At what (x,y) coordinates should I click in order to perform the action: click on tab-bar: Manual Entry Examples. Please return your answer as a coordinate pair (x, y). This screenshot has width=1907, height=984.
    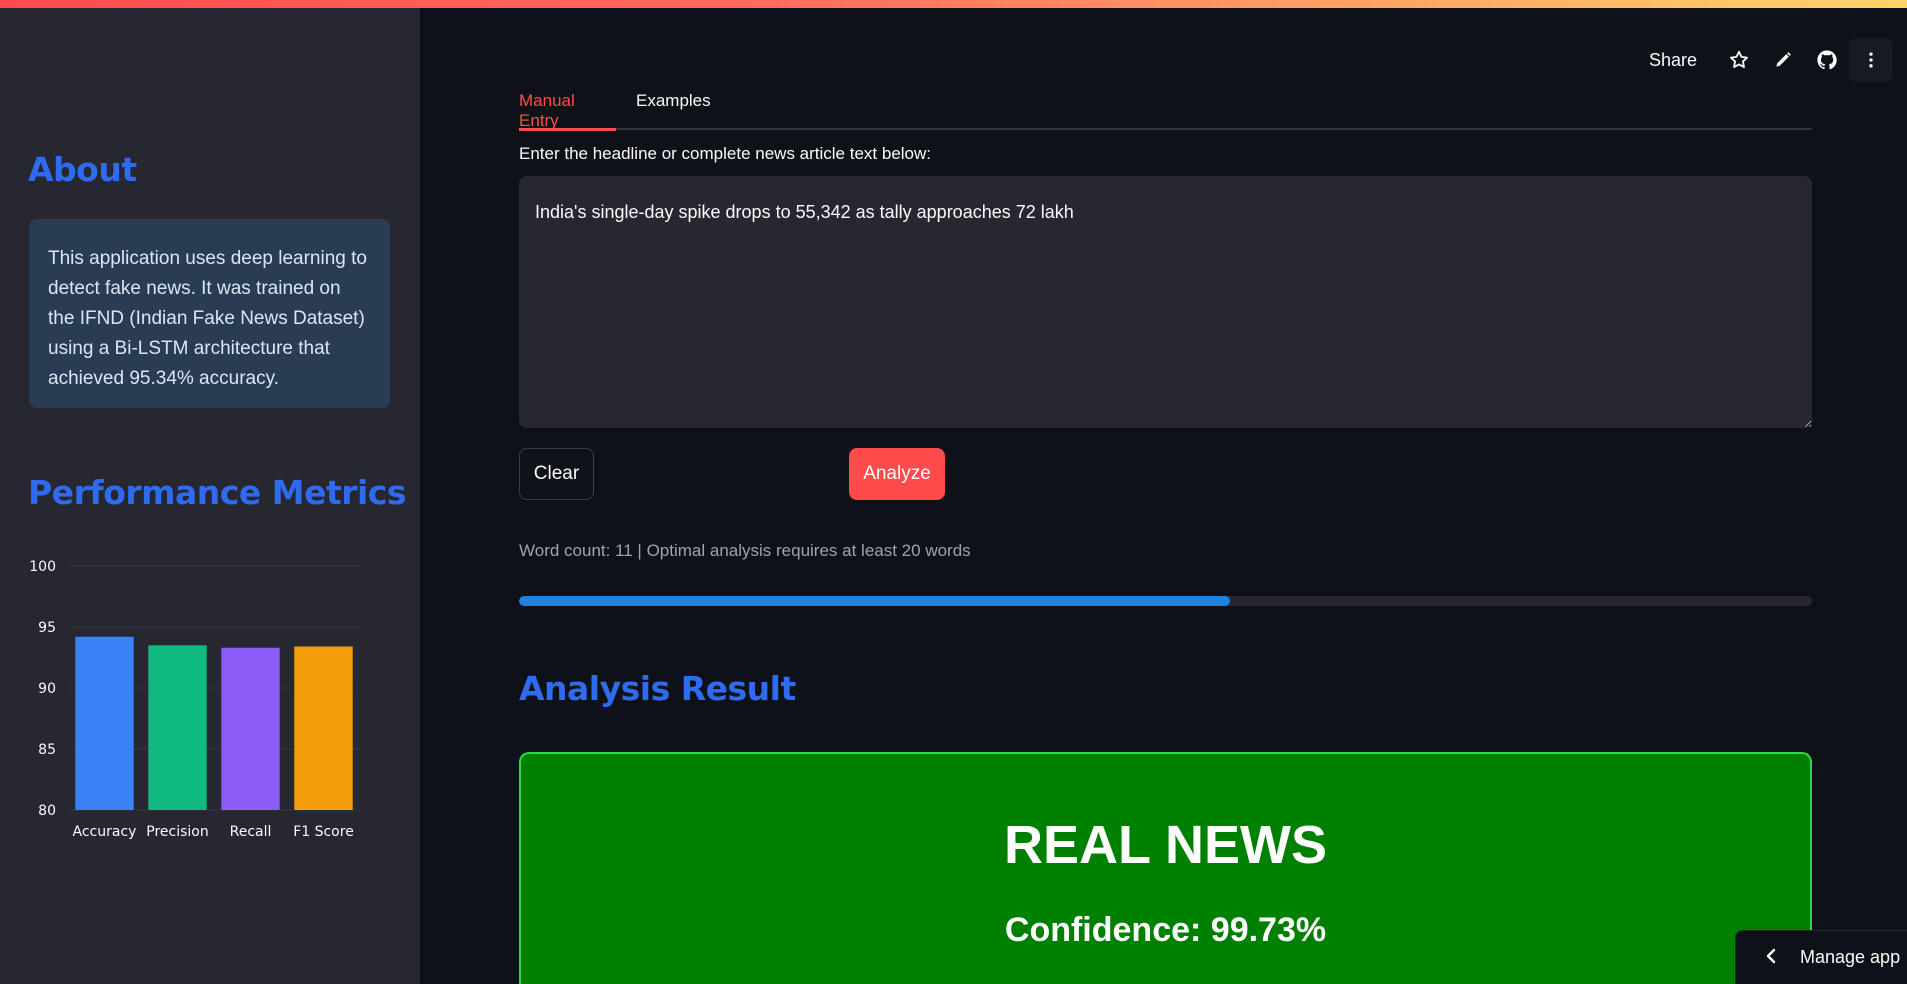
    Looking at the image, I should click on (1165, 104).